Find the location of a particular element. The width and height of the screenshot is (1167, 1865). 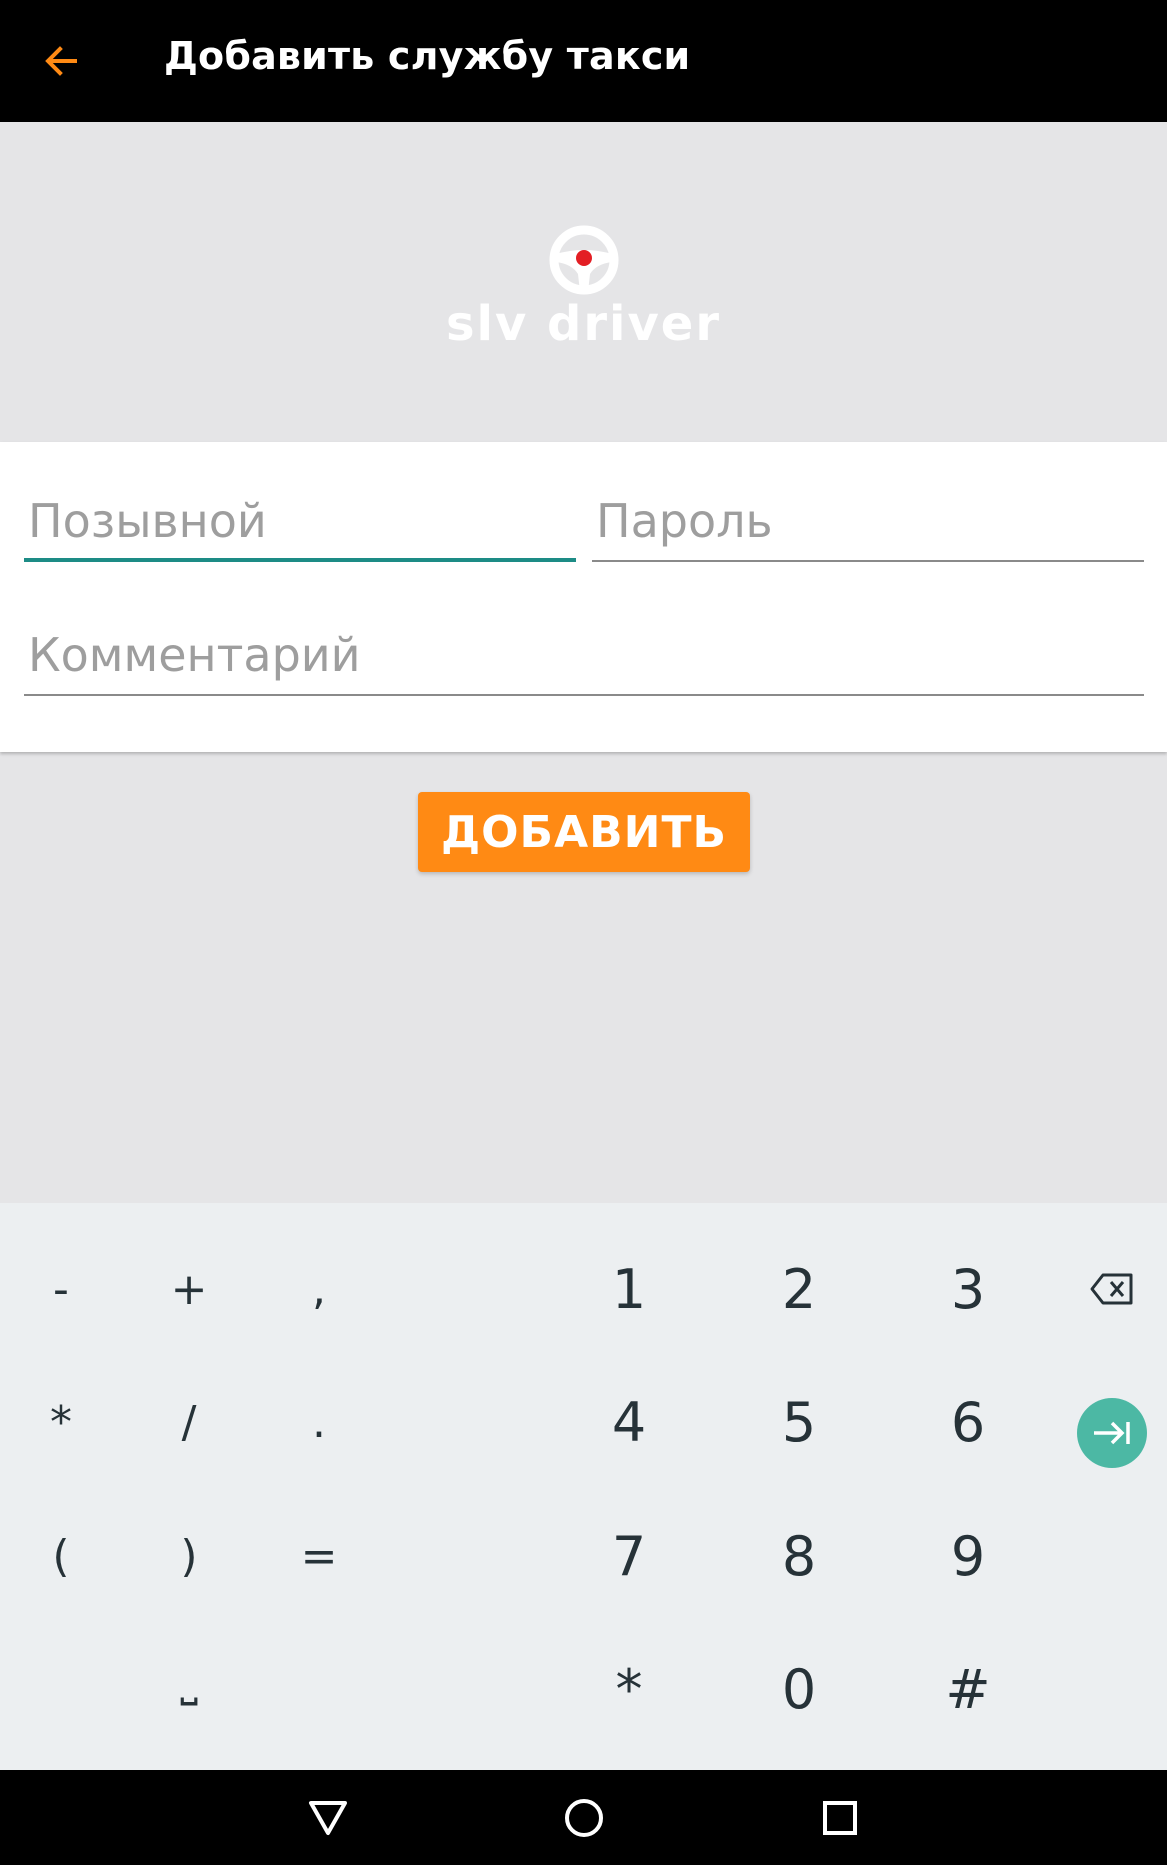

nav-recents-button is located at coordinates (840, 1818).